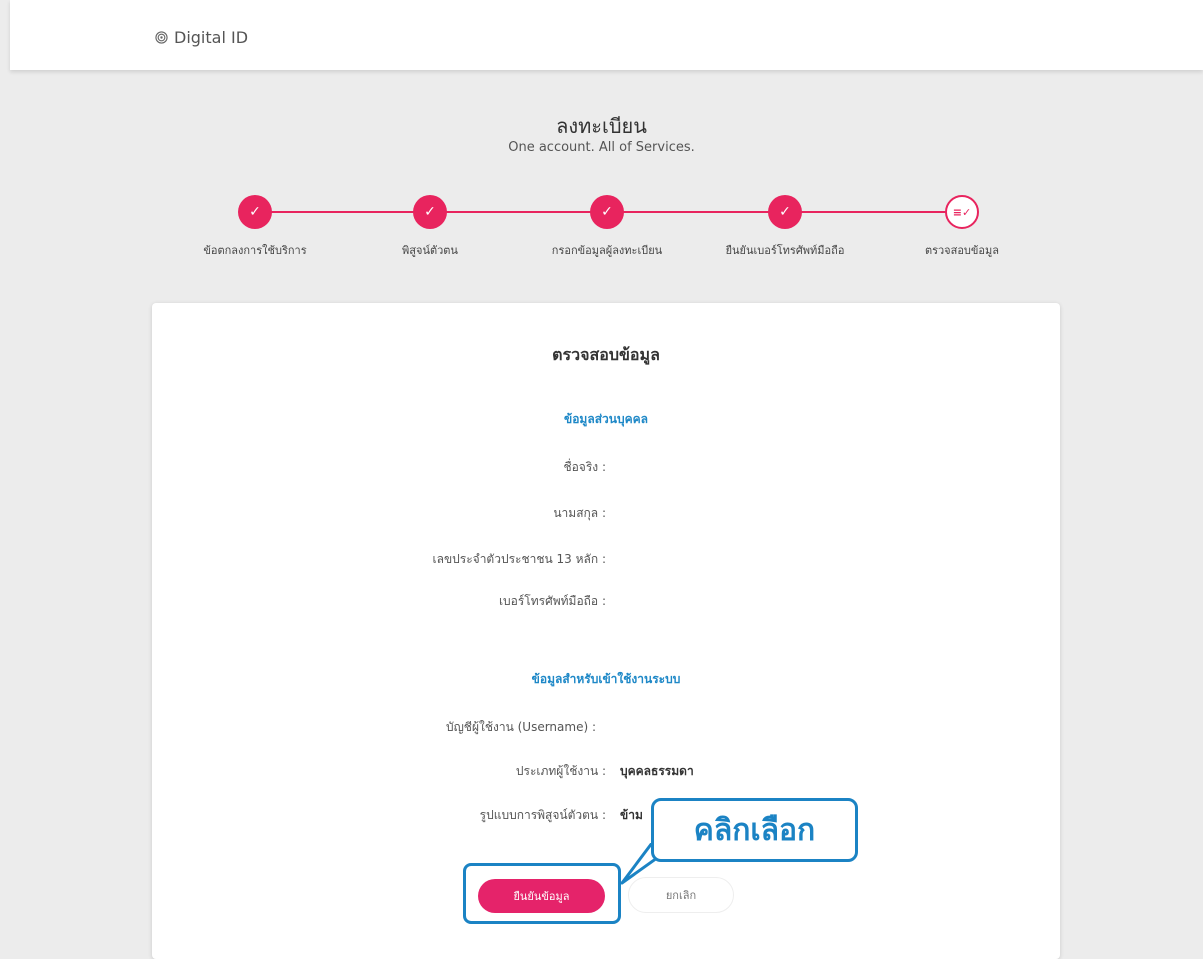 The height and width of the screenshot is (959, 1203). Describe the element at coordinates (446, 514) in the screenshot. I see `row-last-name: นามสกุล :` at that location.